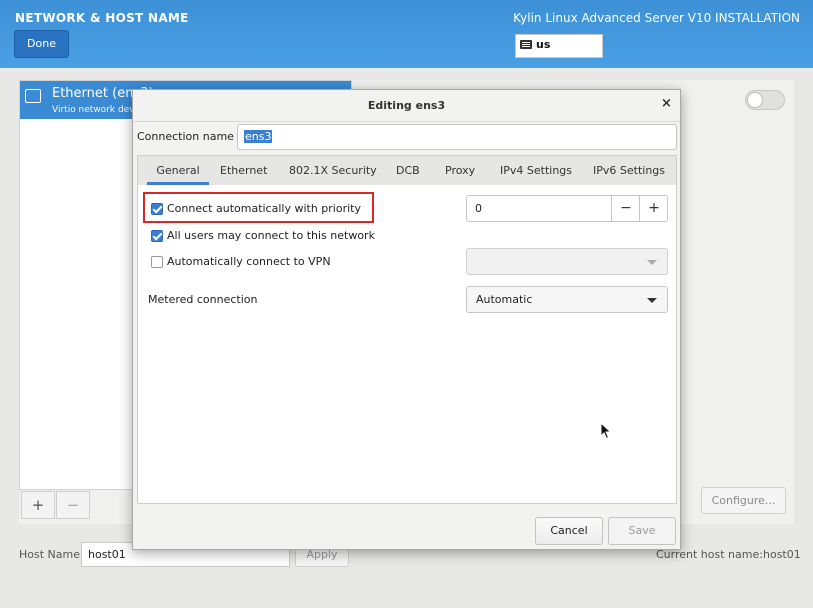 This screenshot has width=813, height=608. I want to click on remove-device-button: −, so click(73, 505).